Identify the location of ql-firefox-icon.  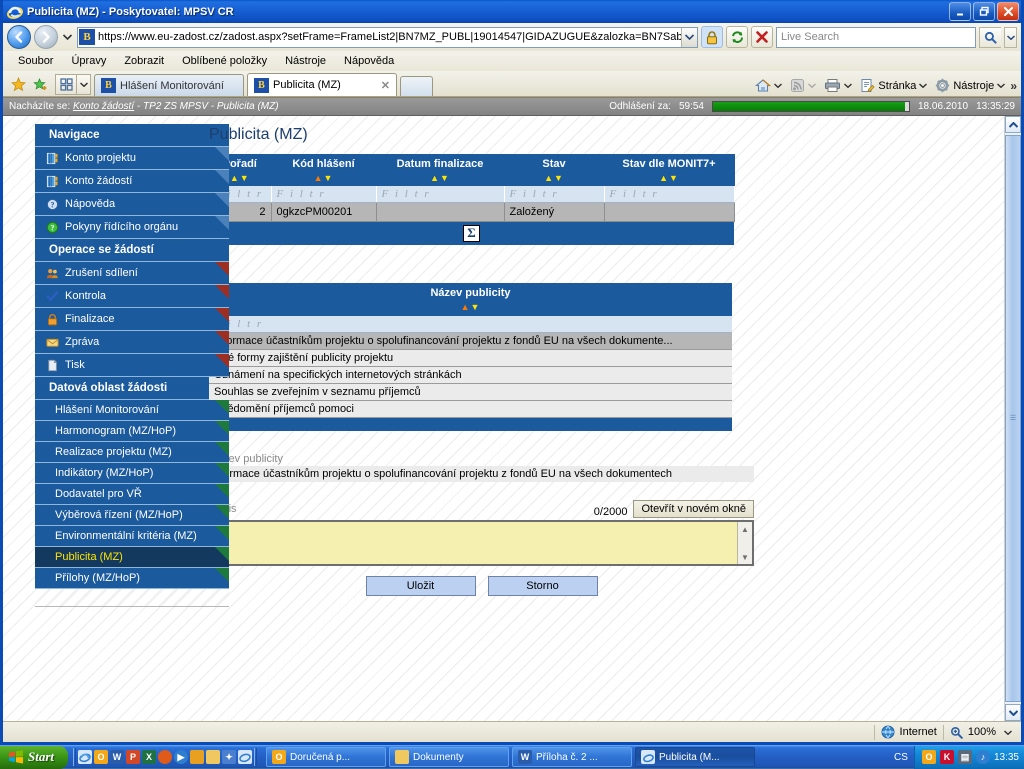
(165, 757).